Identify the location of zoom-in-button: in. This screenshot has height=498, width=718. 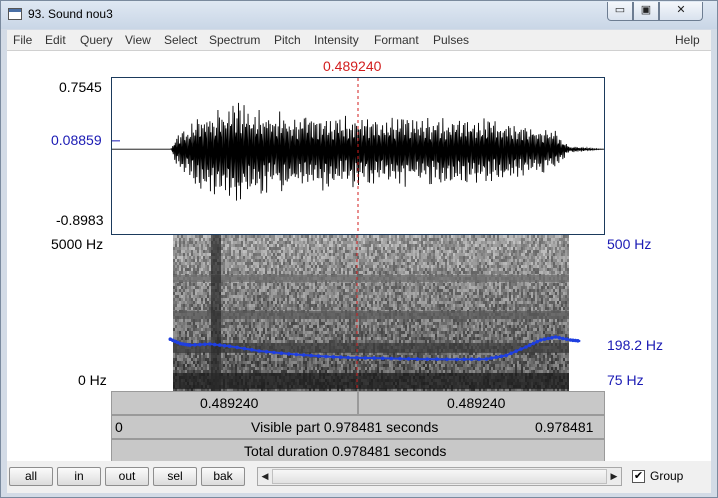
(79, 476).